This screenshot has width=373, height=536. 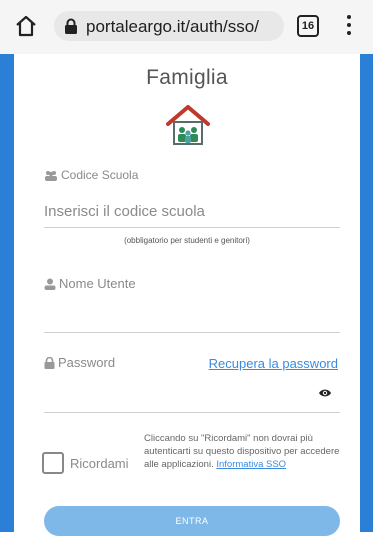 I want to click on school-code-label-row: Codice Scuola, so click(x=91, y=175).